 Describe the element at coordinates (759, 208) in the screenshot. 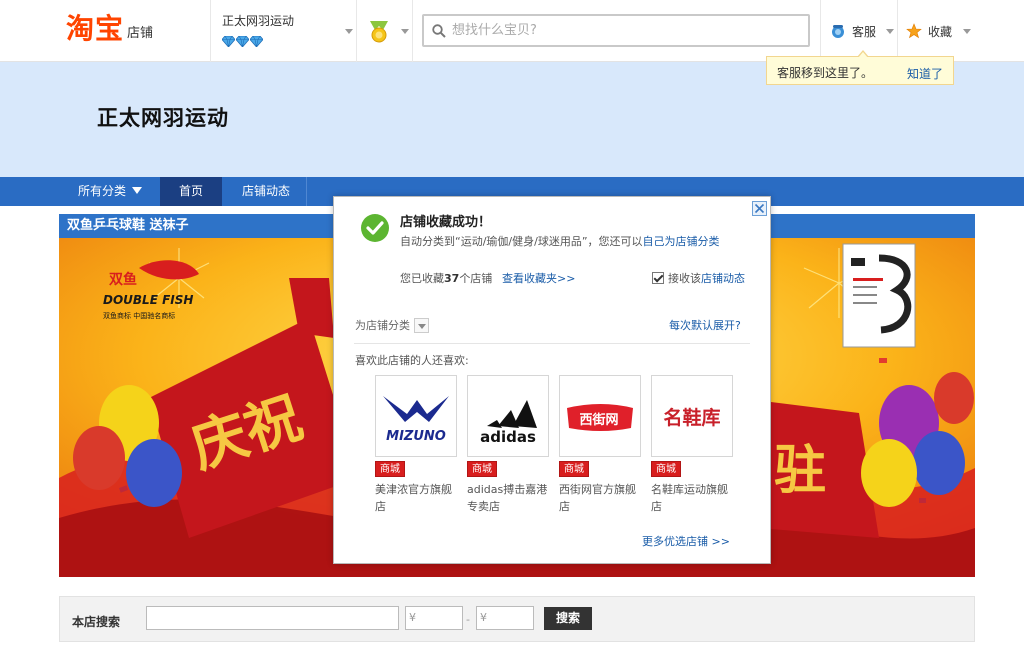

I see `close-icon` at that location.